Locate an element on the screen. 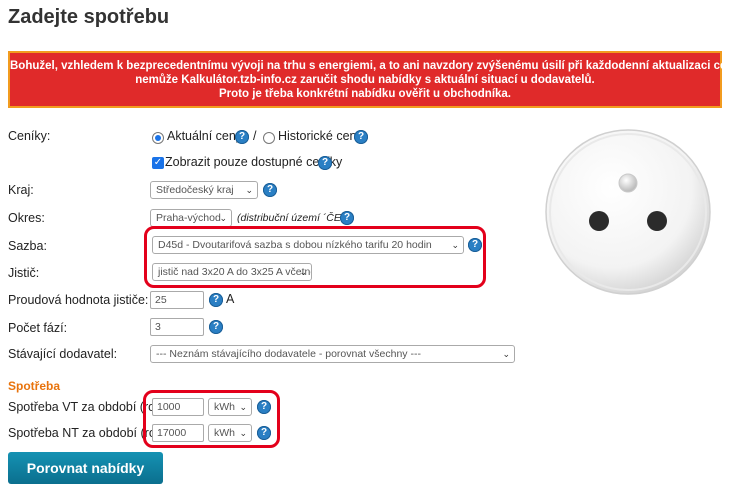 The height and width of the screenshot is (497, 730). spotreba-heading: Spotřeba is located at coordinates (34, 386).